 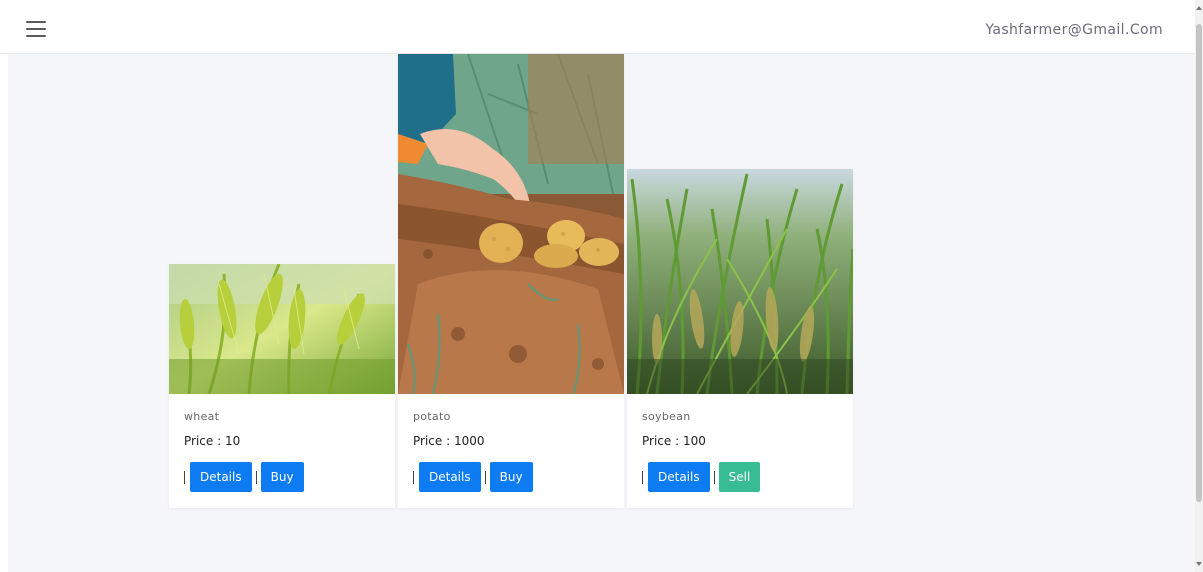 I want to click on soybean-image, so click(x=740, y=281).